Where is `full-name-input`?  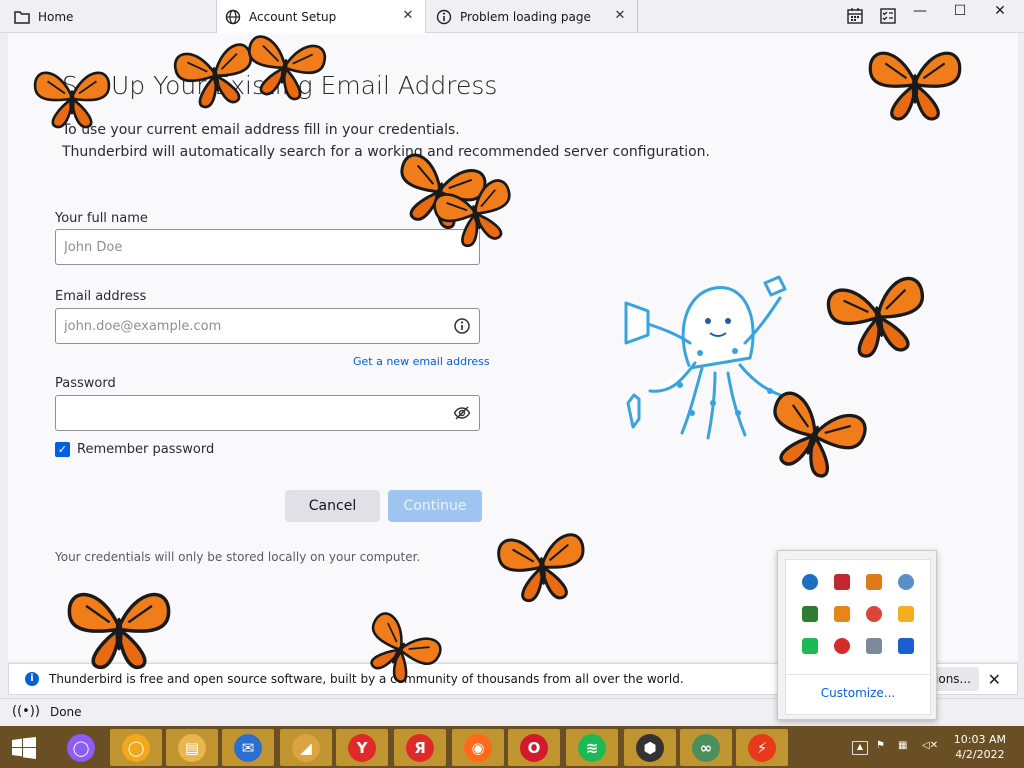
full-name-input is located at coordinates (267, 247).